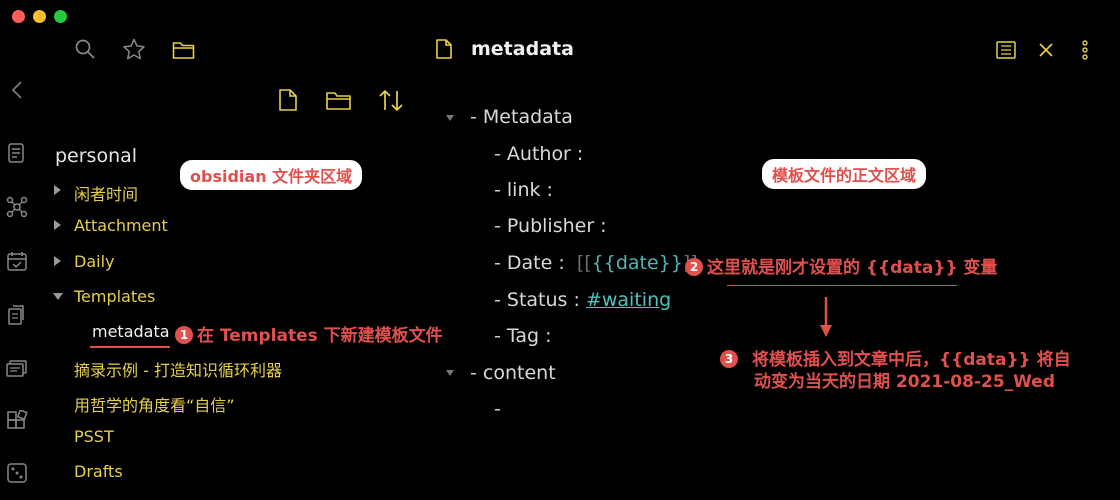  I want to click on graph-view-icon, so click(17, 207).